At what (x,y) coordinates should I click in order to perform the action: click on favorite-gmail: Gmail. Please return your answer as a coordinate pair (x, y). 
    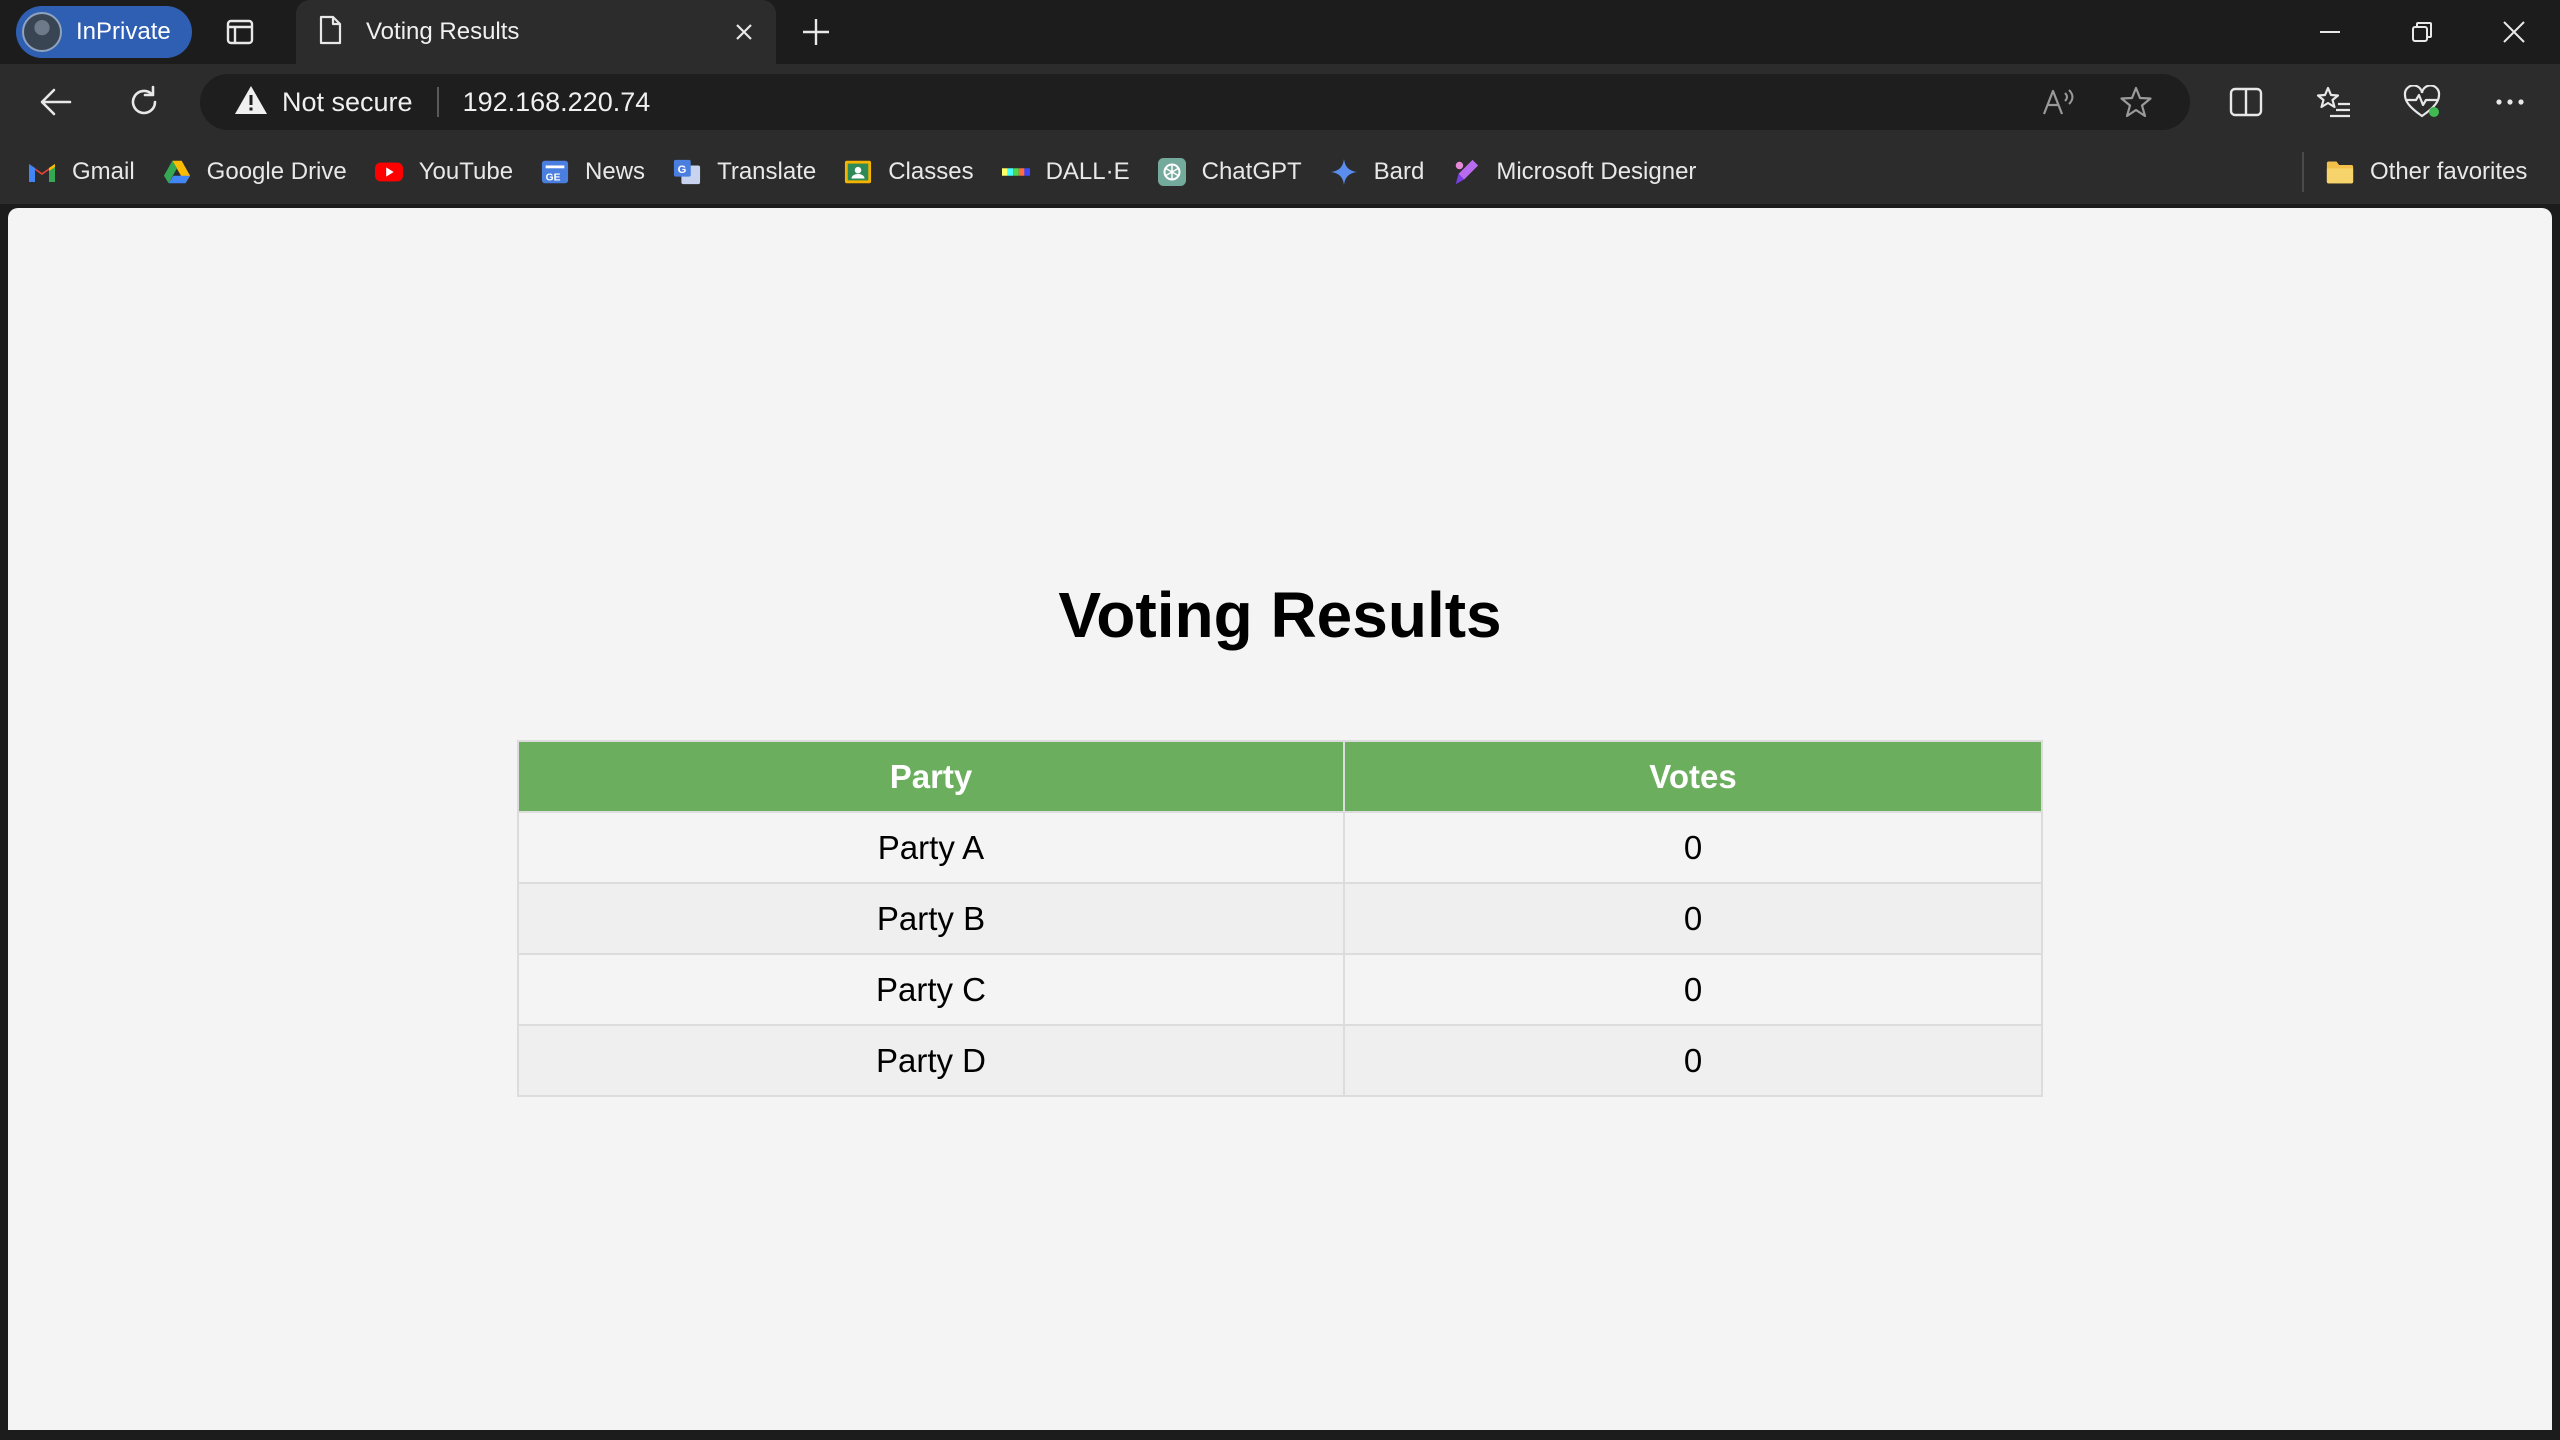
    Looking at the image, I should click on (81, 172).